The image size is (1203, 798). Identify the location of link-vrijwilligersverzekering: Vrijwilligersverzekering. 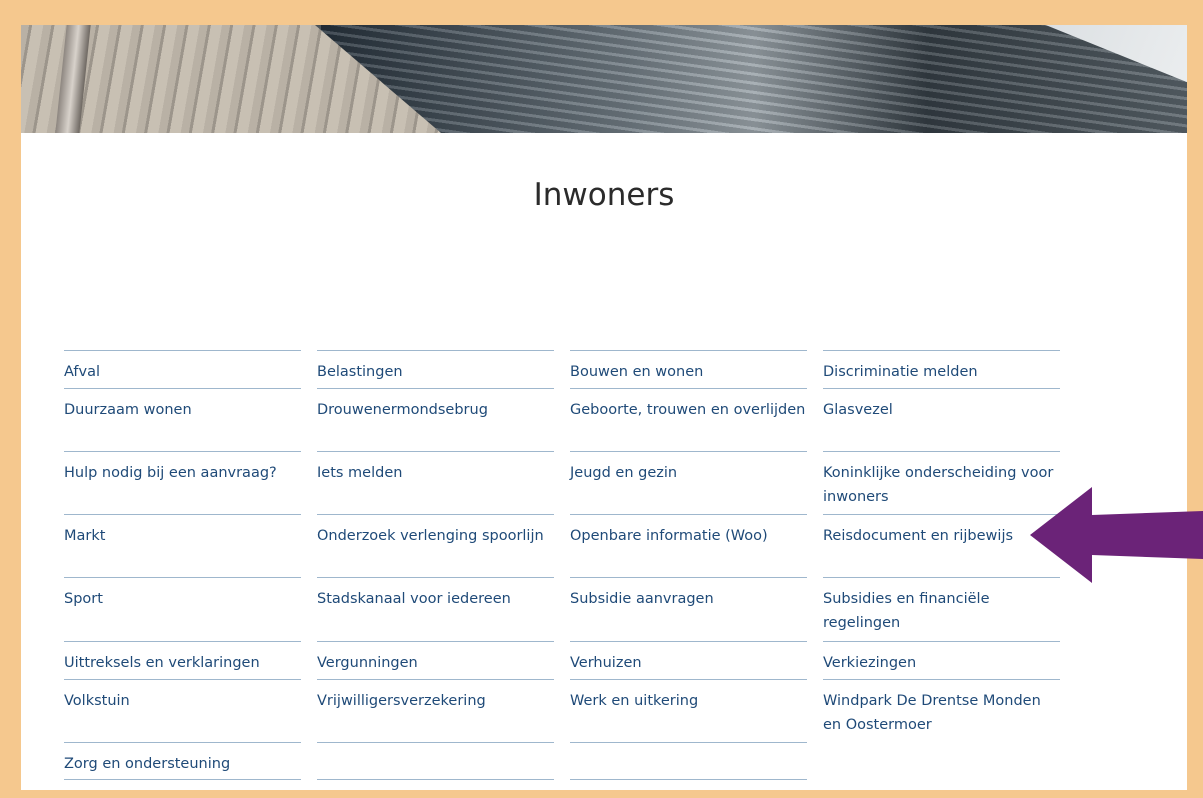
(435, 701).